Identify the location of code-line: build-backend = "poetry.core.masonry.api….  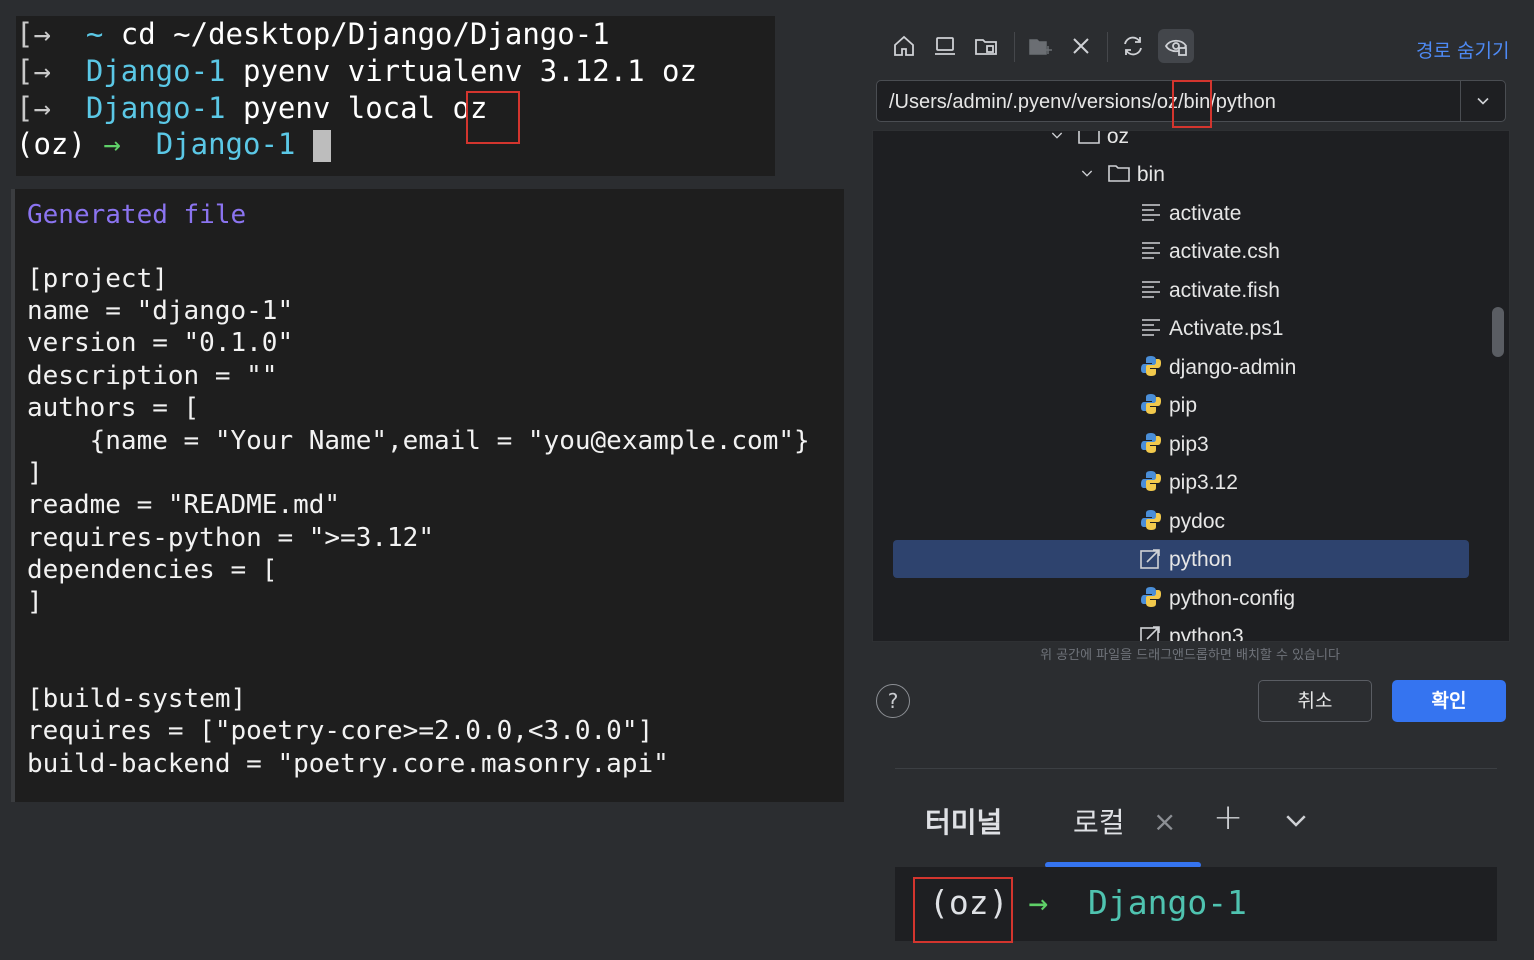
(348, 764).